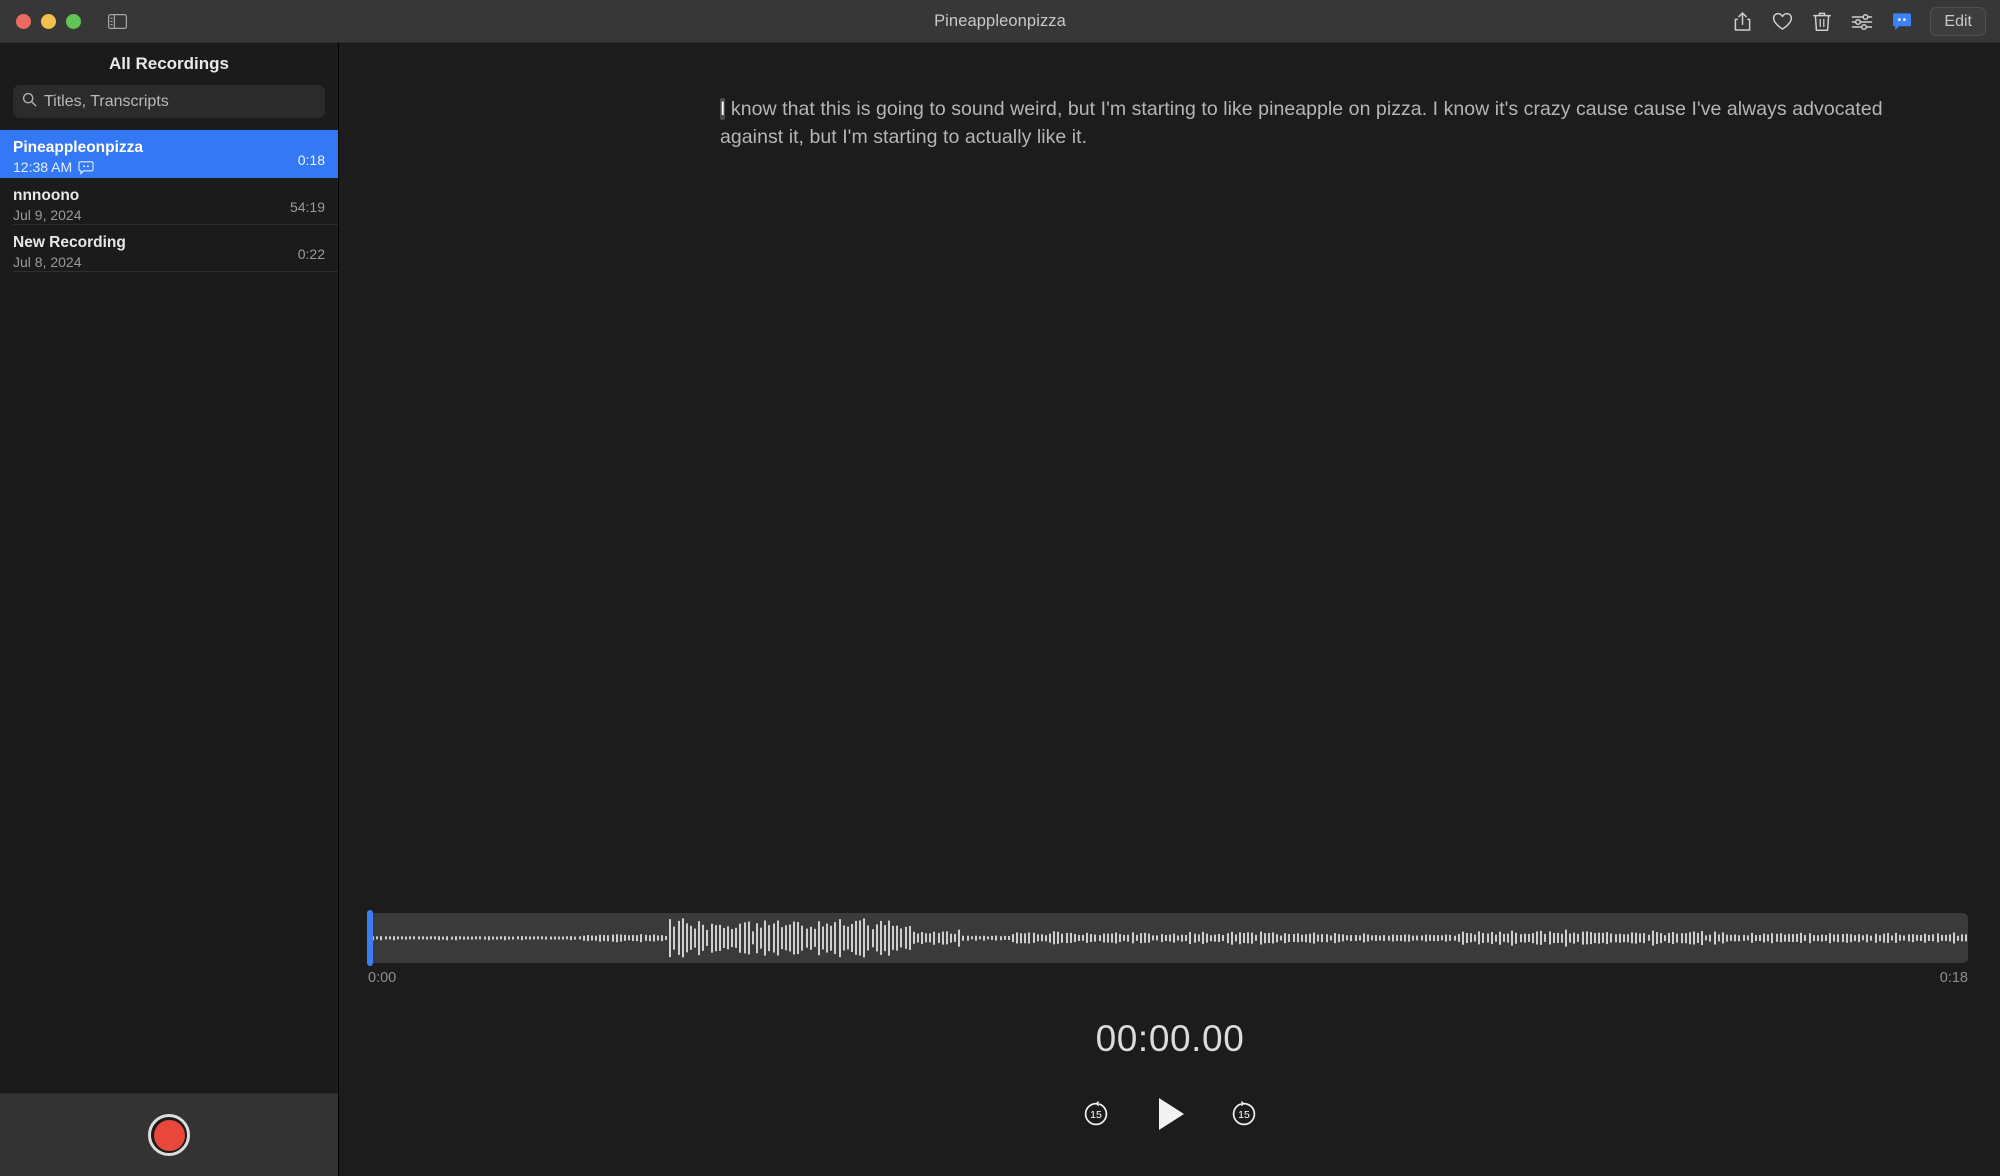 The image size is (2000, 1176). I want to click on search-icon, so click(29, 102).